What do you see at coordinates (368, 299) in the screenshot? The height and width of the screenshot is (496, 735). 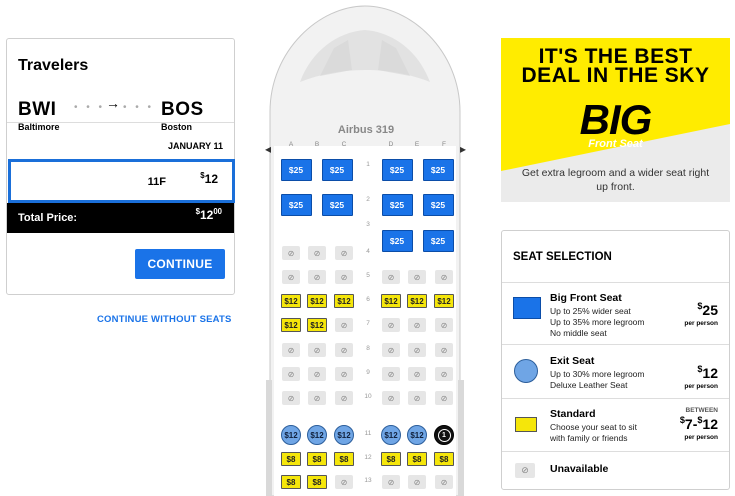 I see `row-number: 6` at bounding box center [368, 299].